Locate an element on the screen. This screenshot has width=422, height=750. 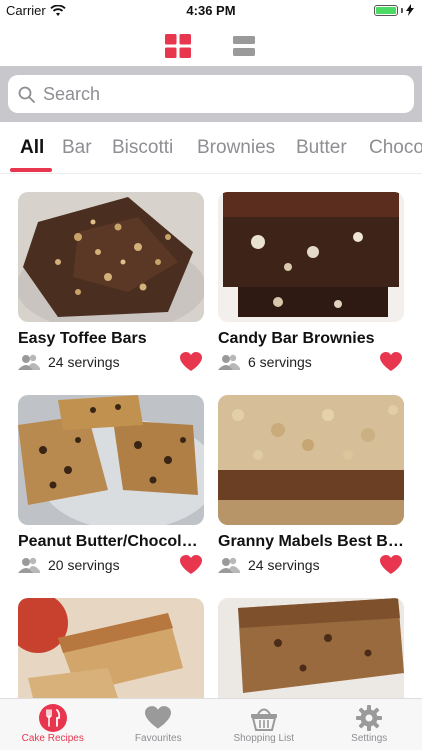
category-tab-butter: Butter is located at coordinates (321, 148).